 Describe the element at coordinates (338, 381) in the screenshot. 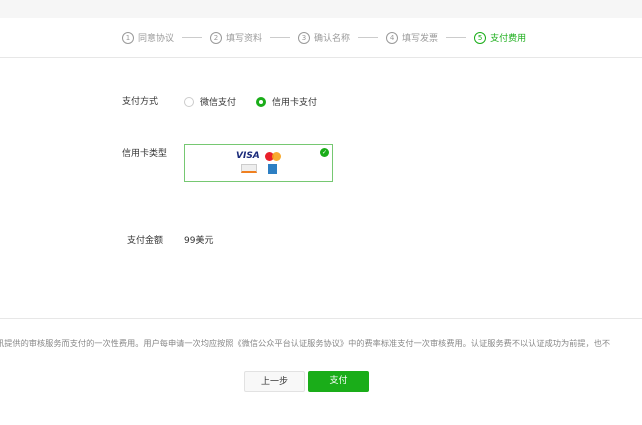

I see `pay-button: 支付` at that location.